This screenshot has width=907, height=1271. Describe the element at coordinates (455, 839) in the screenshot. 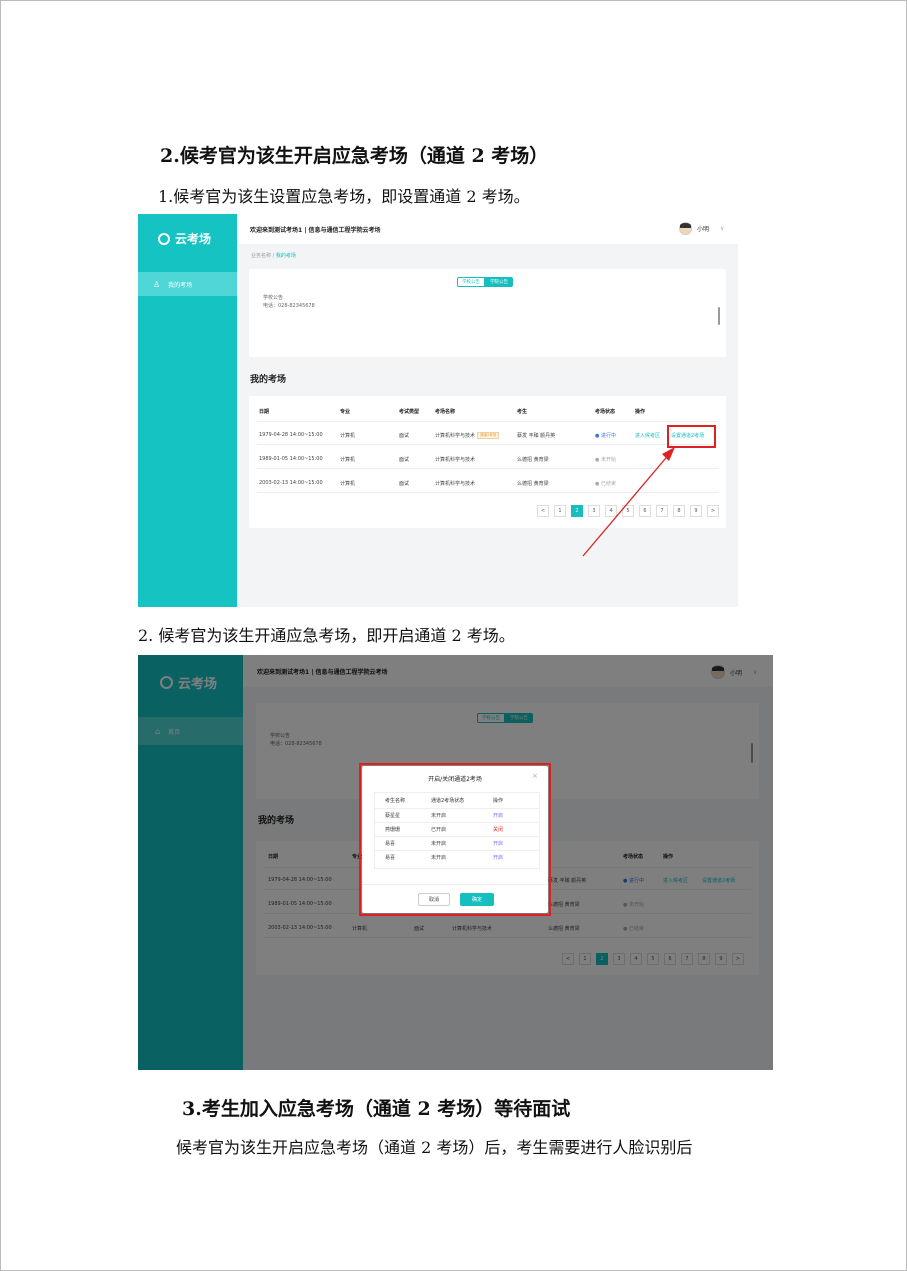

I see `highlight-box` at that location.